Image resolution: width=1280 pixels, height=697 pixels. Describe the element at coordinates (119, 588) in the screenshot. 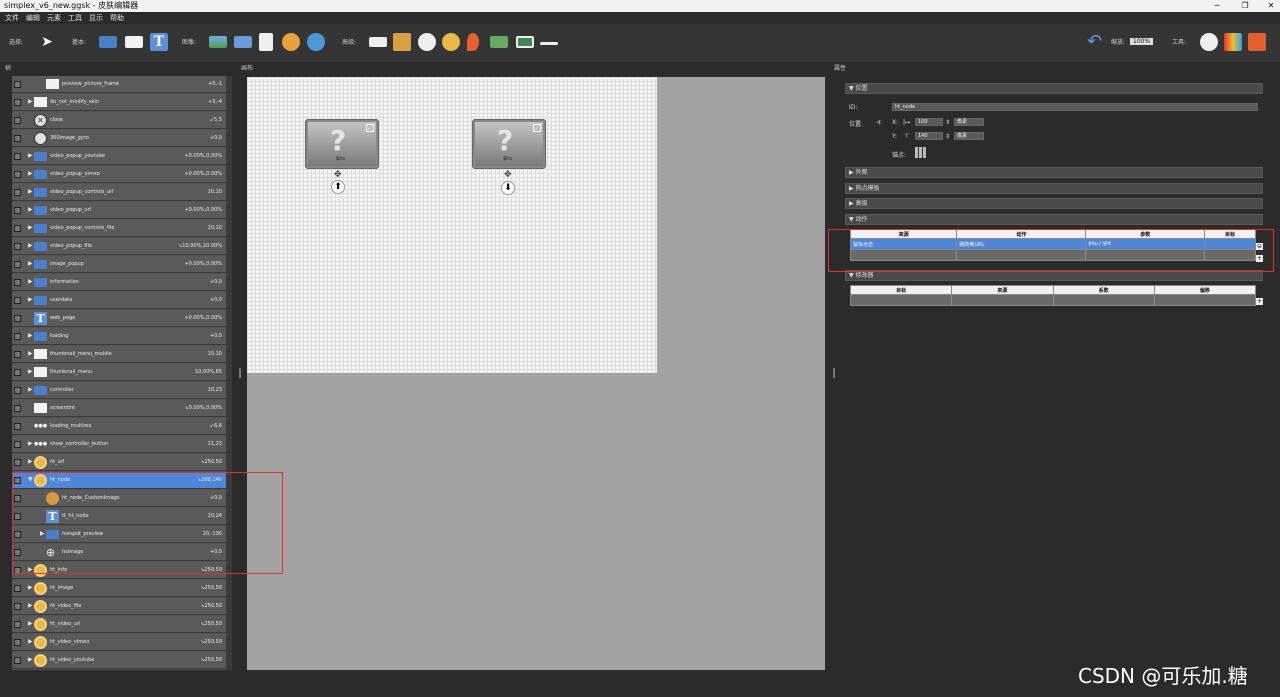

I see `tree-row: ▶ ht_image ↘250,50` at that location.